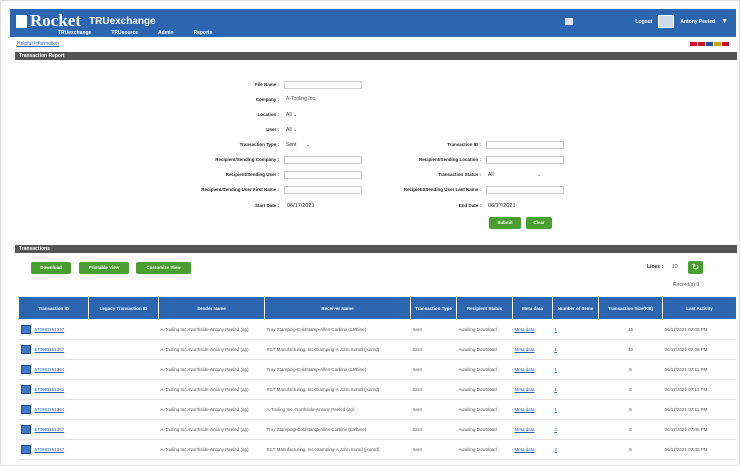 The height and width of the screenshot is (466, 740). I want to click on notification-flag-icon, so click(569, 21).